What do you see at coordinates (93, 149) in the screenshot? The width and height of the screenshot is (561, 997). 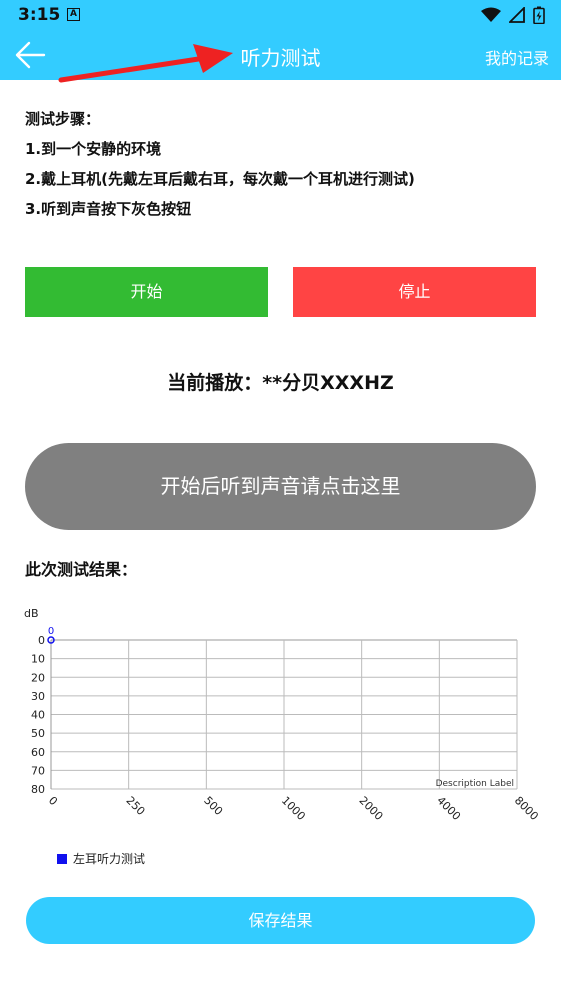 I see `step-item: 1.到一个安静的环境` at bounding box center [93, 149].